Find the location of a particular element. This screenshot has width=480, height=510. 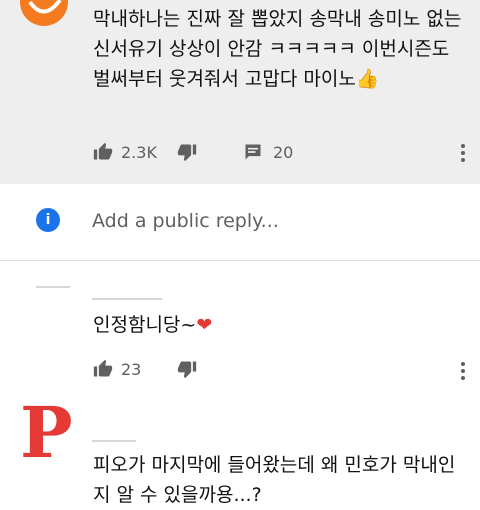

thumbs-up-emoji: 👍 is located at coordinates (367, 79).